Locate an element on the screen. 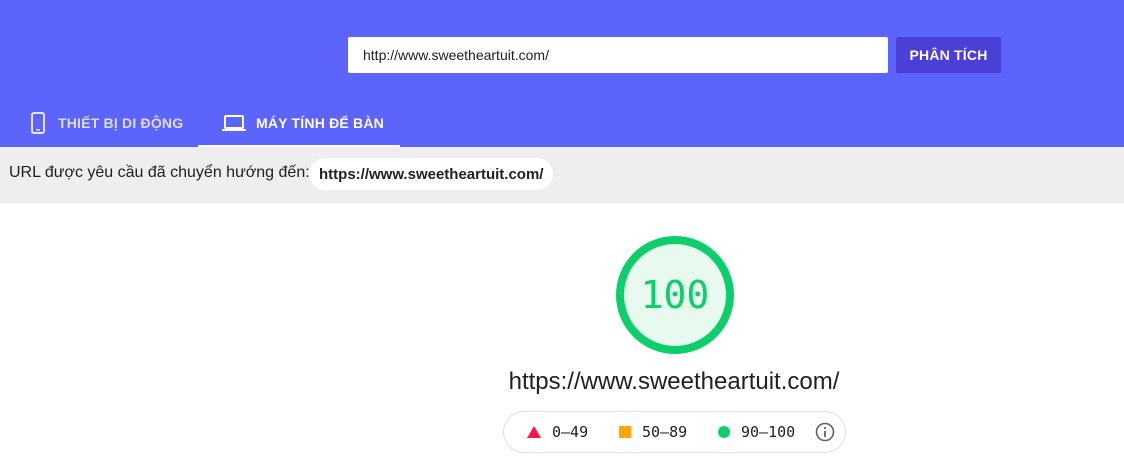 Image resolution: width=1124 pixels, height=462 pixels. device-tabs: THIẾT BỊ DI ĐỘNG MÁY TÍNH ĐỂ BÀN is located at coordinates (200, 122).